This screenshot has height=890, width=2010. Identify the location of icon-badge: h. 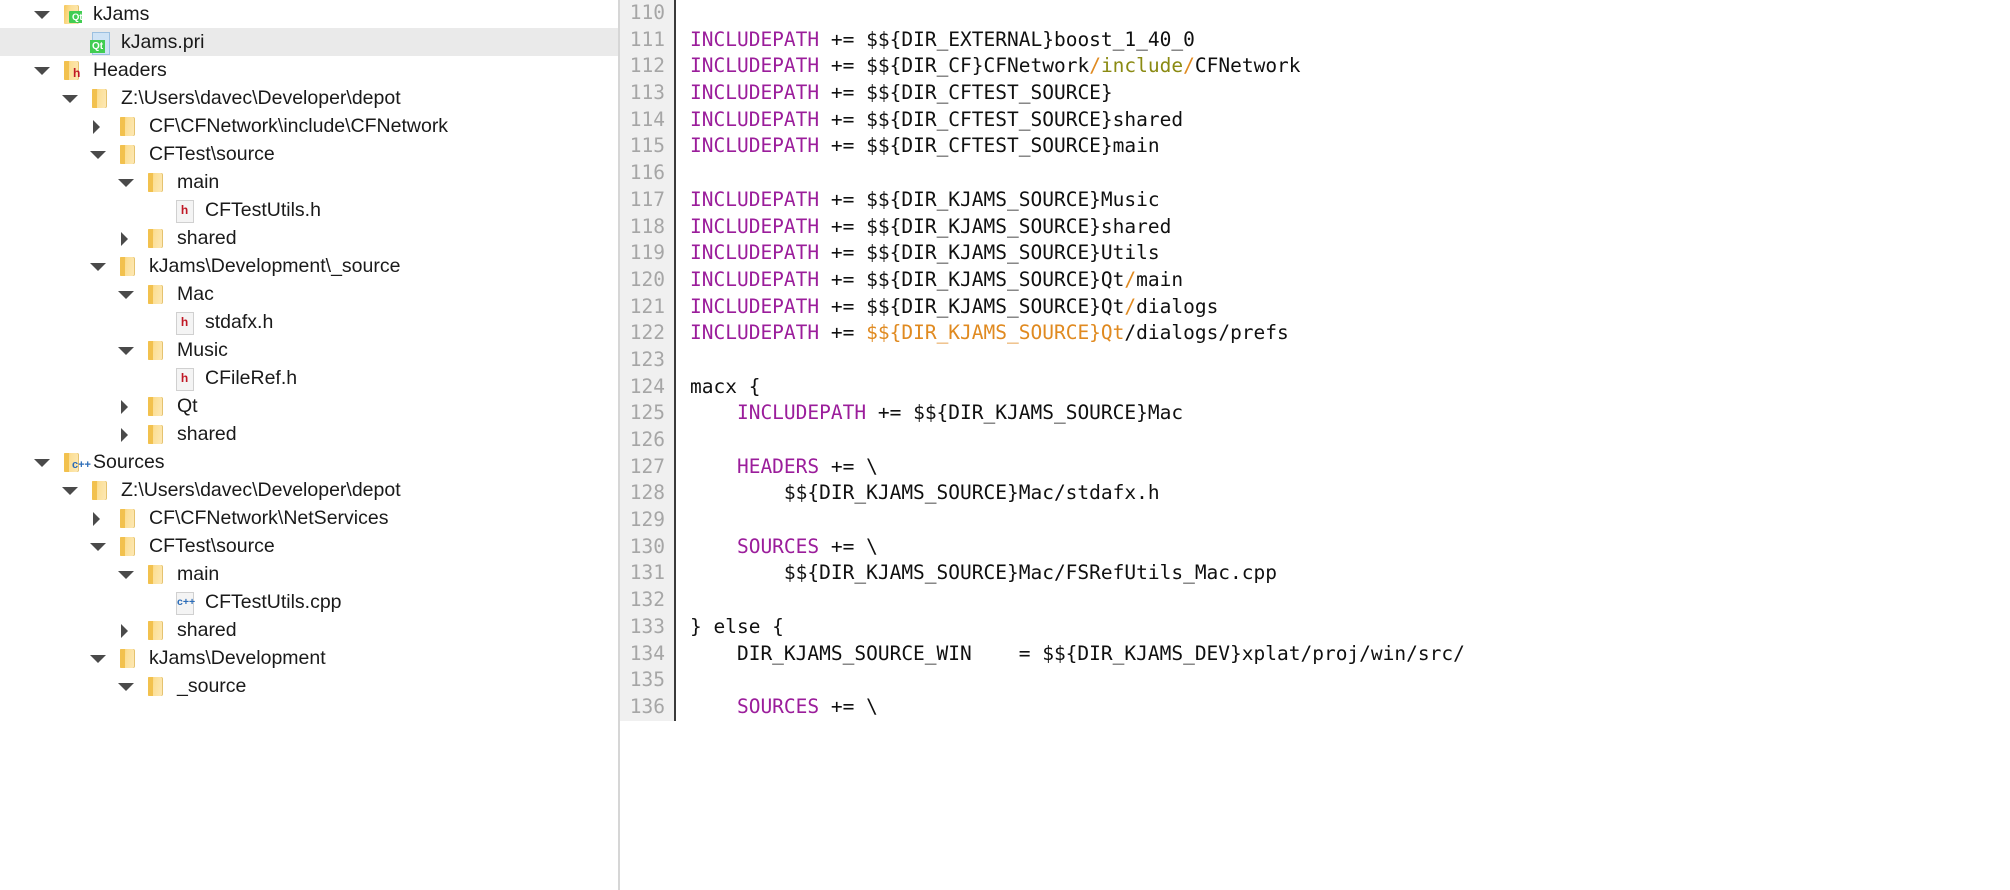
(184, 210).